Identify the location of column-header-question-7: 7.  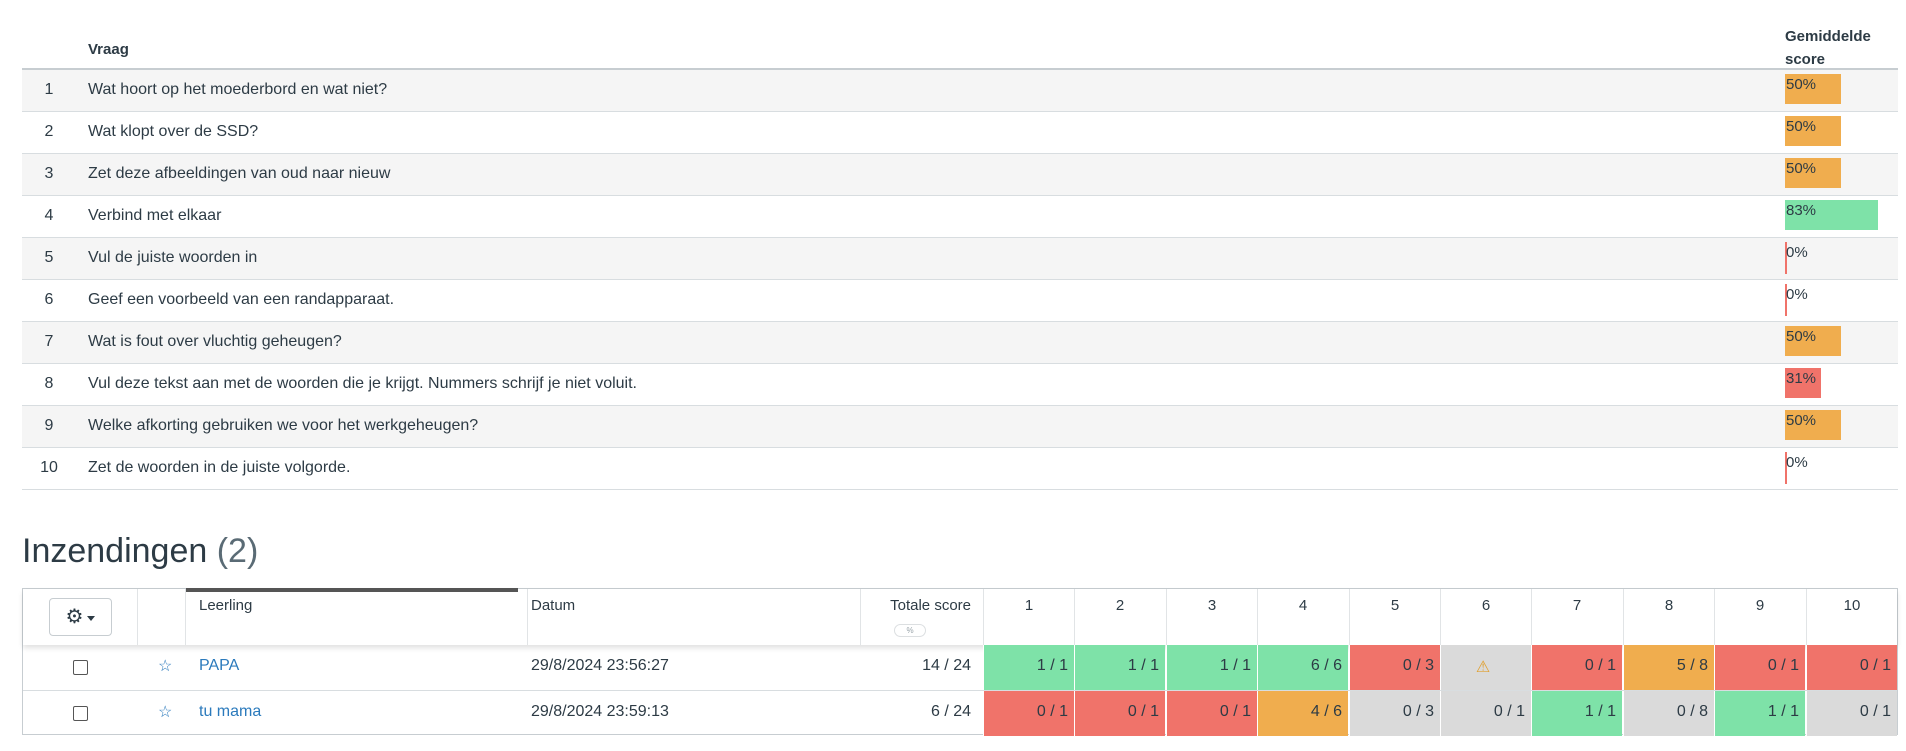
(1576, 617).